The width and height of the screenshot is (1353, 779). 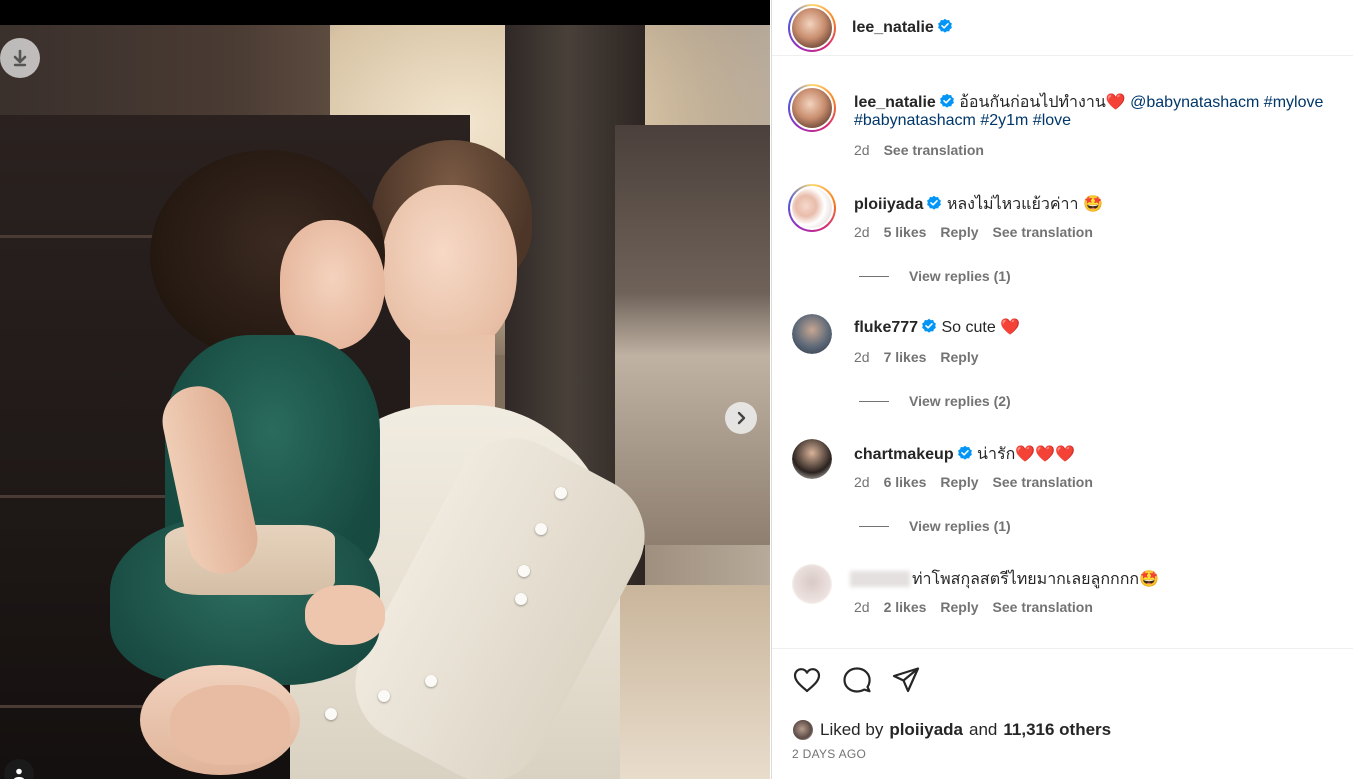 What do you see at coordinates (1035, 579) in the screenshot?
I see `comment-text: ท่าโพสกุลสตรีไทยมากเลยลูกกกก🤩` at bounding box center [1035, 579].